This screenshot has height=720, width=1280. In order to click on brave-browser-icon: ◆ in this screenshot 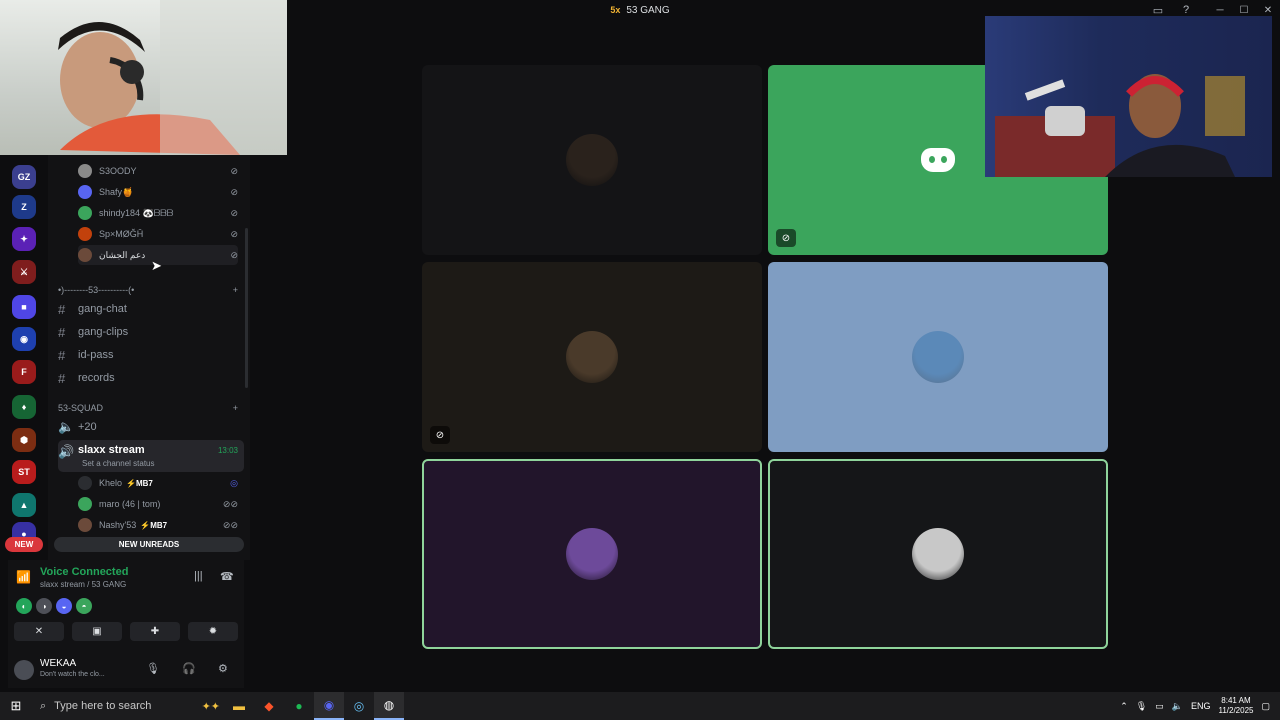, I will do `click(269, 706)`.